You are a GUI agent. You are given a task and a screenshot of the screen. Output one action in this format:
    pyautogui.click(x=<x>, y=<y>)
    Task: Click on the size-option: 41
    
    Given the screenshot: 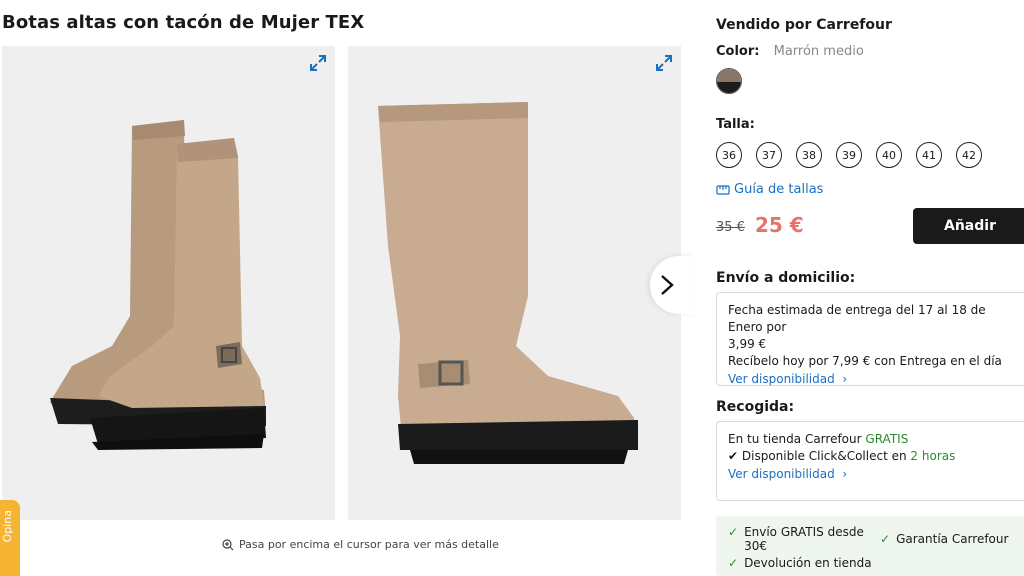 What is the action you would take?
    pyautogui.click(x=929, y=155)
    